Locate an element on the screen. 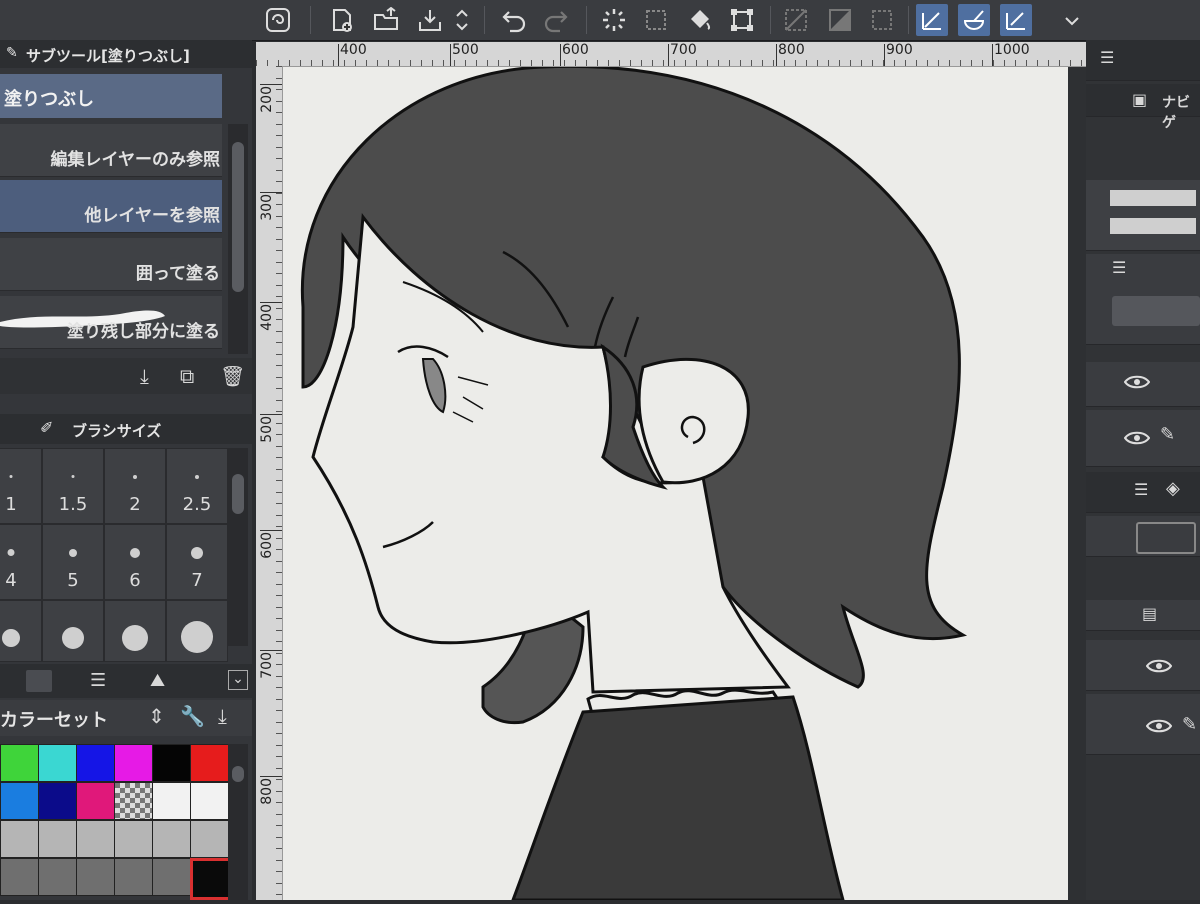  brush-size-6: 6 is located at coordinates (135, 562).